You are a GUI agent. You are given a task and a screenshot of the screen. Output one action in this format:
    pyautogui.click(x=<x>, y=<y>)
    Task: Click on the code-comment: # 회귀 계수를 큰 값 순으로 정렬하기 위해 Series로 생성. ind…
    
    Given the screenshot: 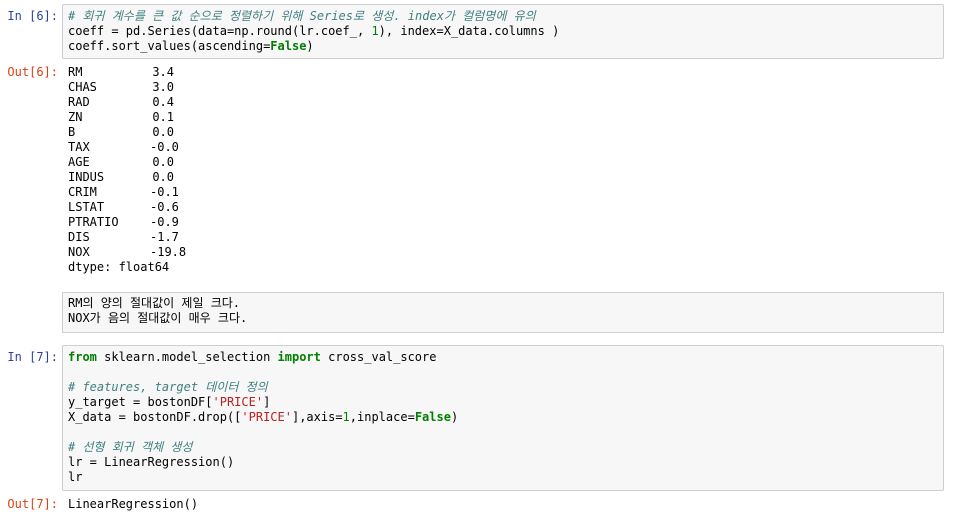 What is the action you would take?
    pyautogui.click(x=302, y=16)
    